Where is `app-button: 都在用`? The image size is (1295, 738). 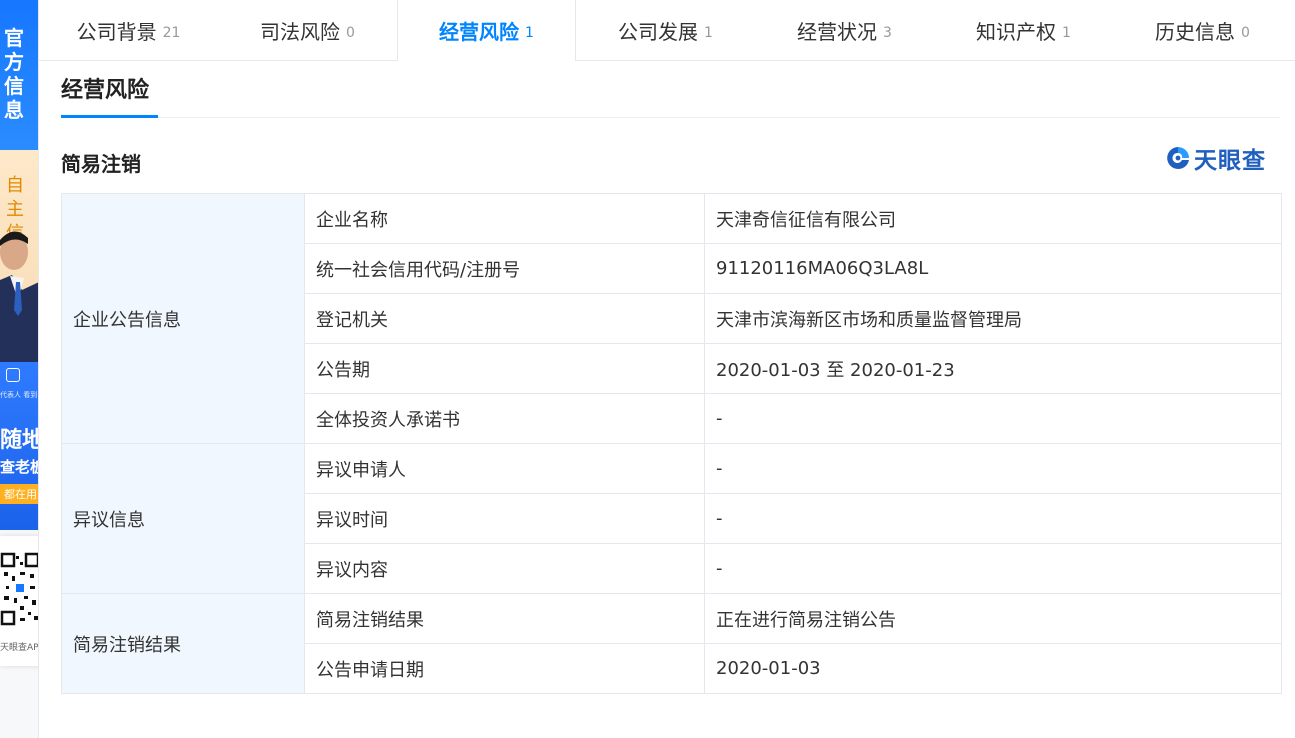
app-button: 都在用 is located at coordinates (19, 494).